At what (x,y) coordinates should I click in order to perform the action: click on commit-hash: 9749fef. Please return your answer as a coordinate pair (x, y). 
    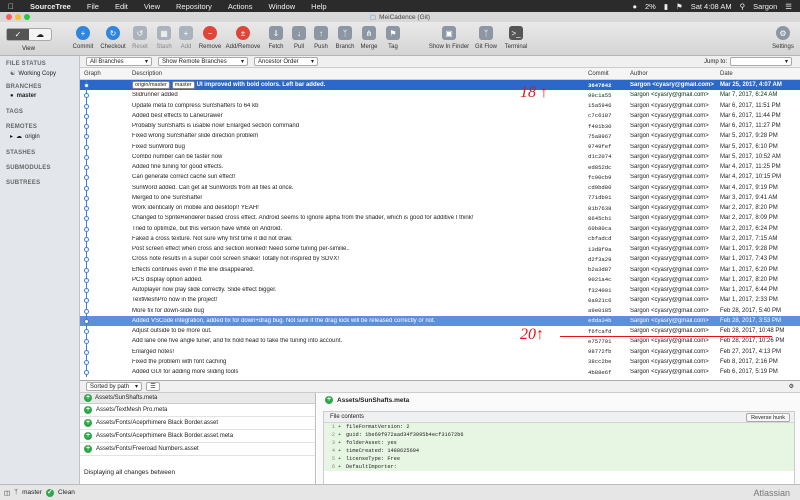
    Looking at the image, I should click on (600, 147).